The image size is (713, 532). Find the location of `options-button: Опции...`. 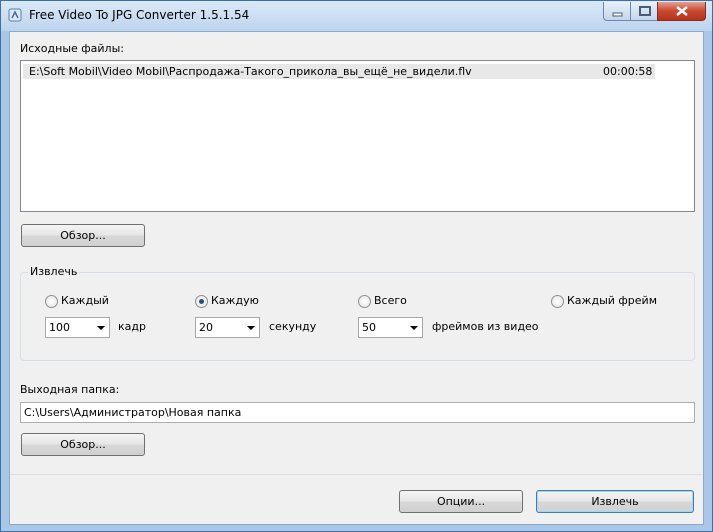

options-button: Опции... is located at coordinates (461, 501).